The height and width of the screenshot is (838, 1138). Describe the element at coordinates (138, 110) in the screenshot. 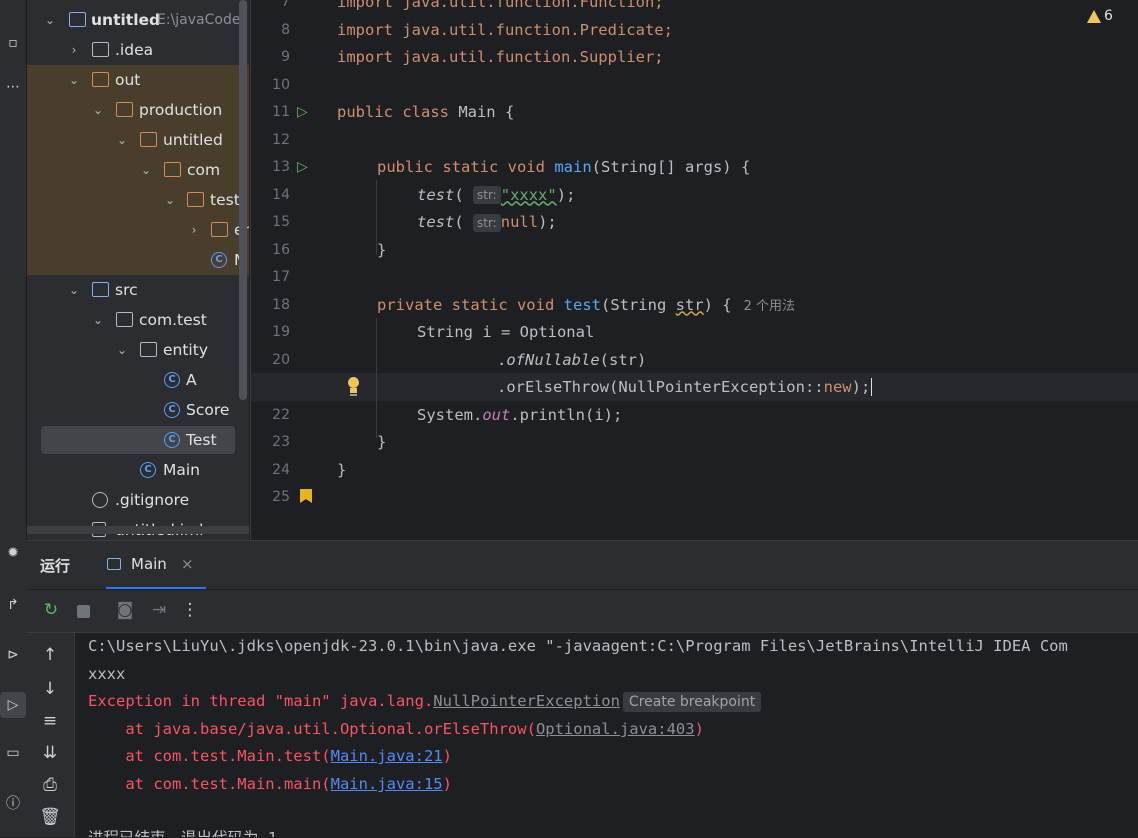

I see `tree-item-production: ⌄ production` at that location.